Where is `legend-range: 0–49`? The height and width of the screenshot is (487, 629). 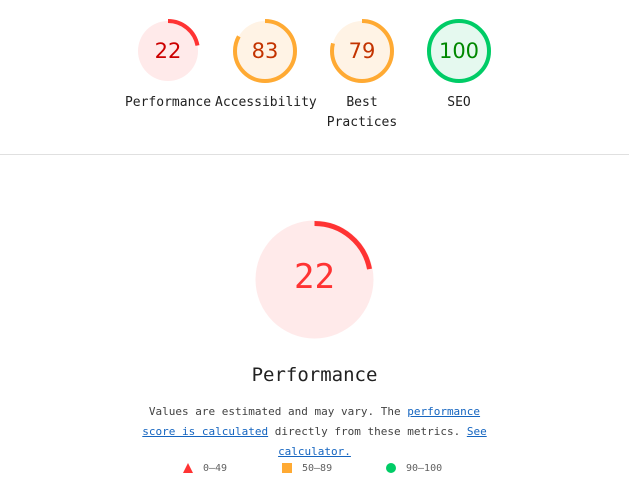 legend-range: 0–49 is located at coordinates (215, 468).